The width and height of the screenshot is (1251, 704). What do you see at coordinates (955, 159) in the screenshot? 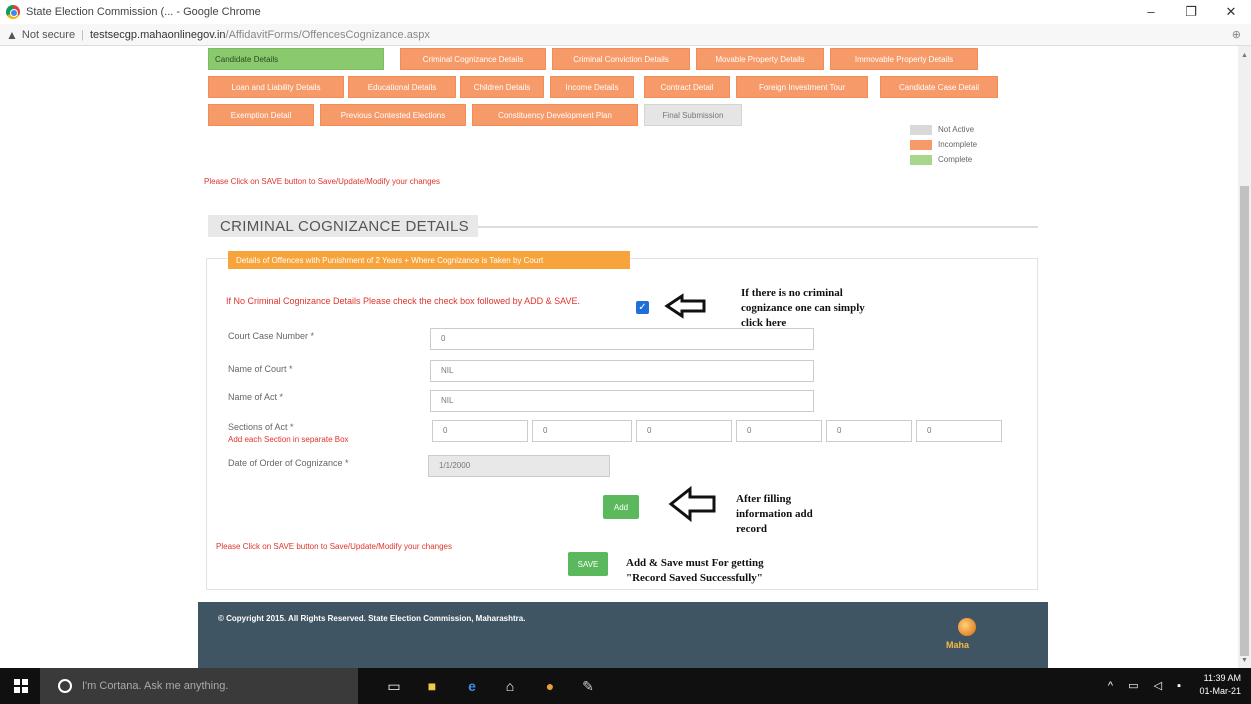
I see `legend-label: Complete` at bounding box center [955, 159].